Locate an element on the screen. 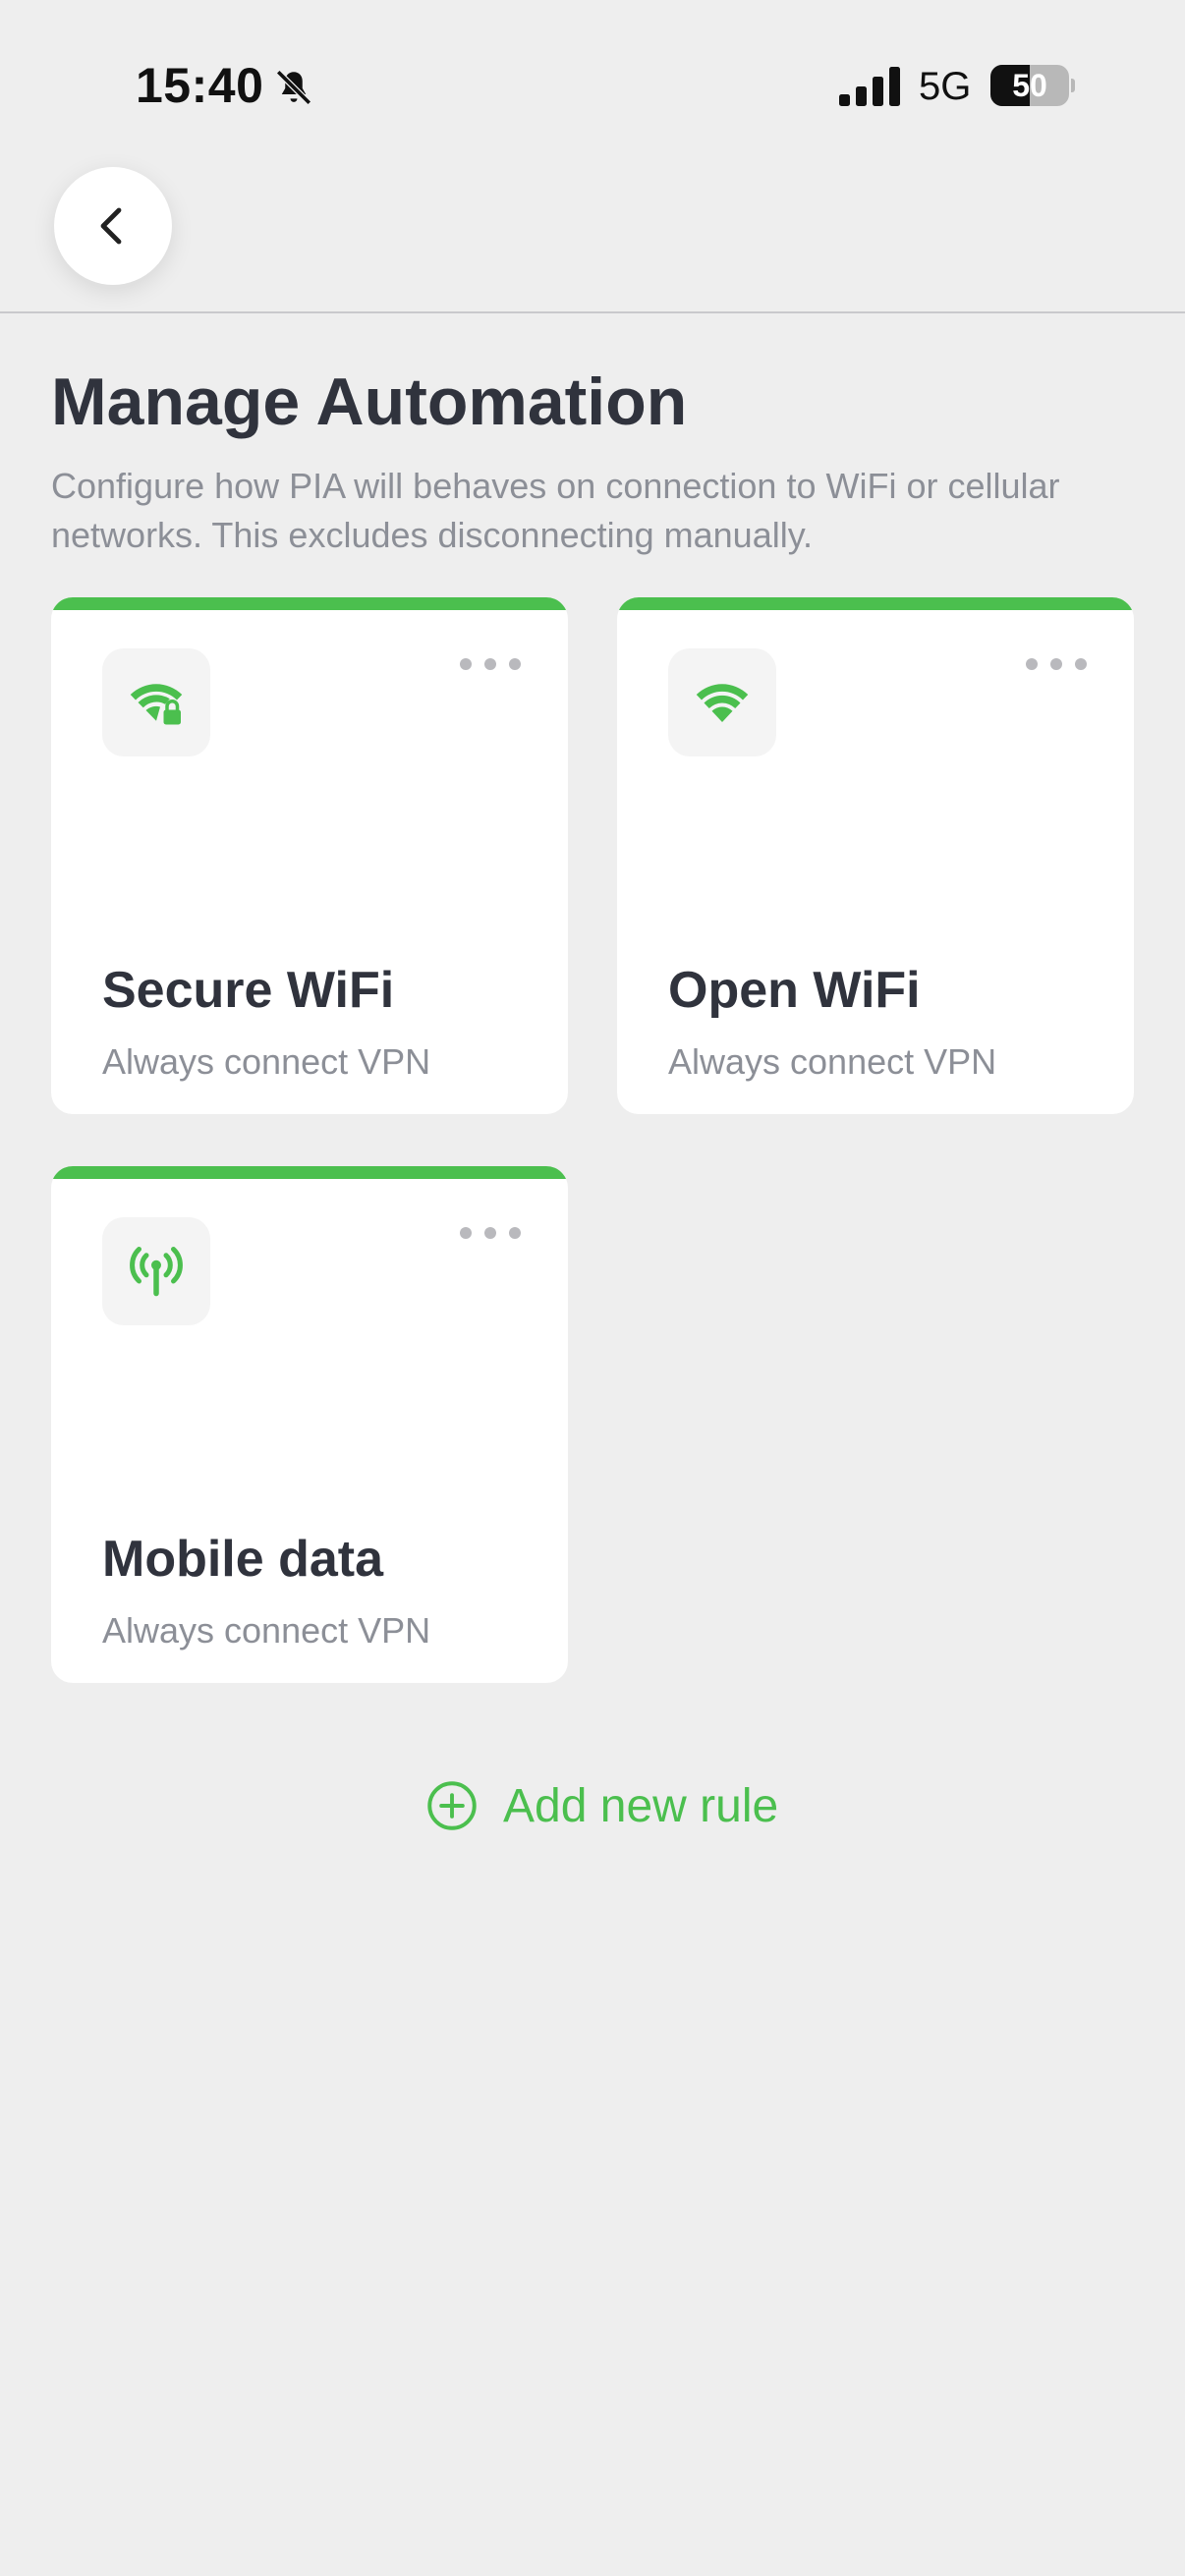 The width and height of the screenshot is (1185, 2576). add-new-rule-button: Add new rule is located at coordinates (602, 1805).